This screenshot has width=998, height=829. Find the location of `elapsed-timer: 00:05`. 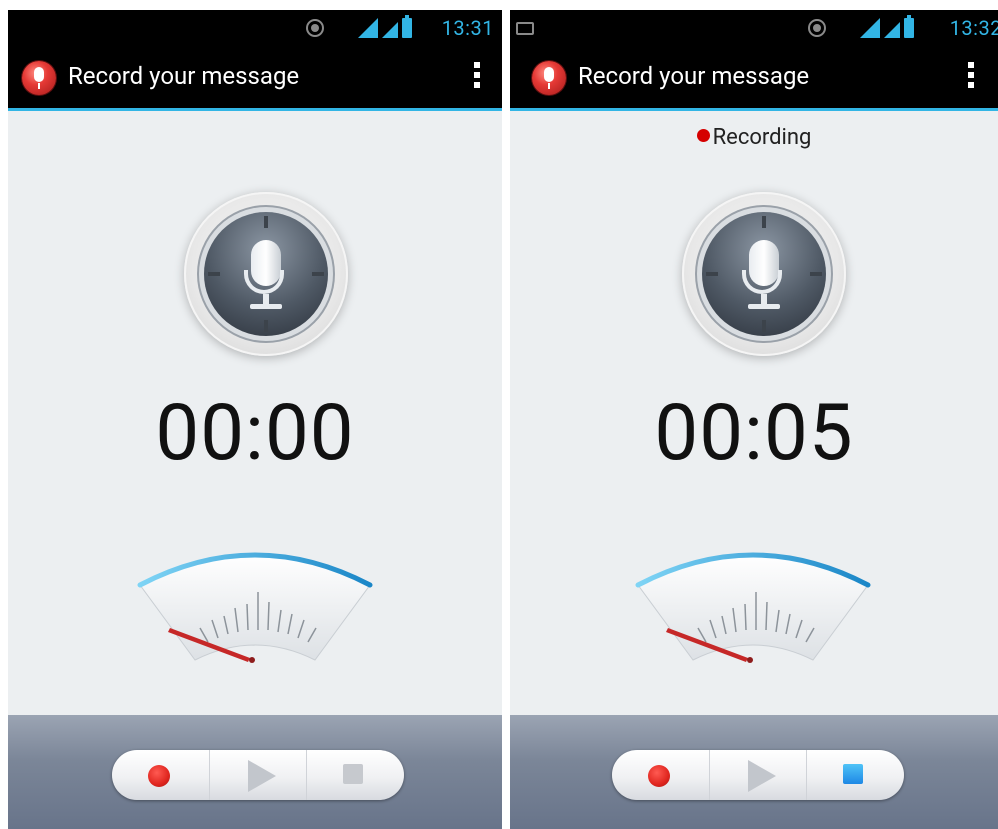

elapsed-timer: 00:05 is located at coordinates (754, 433).